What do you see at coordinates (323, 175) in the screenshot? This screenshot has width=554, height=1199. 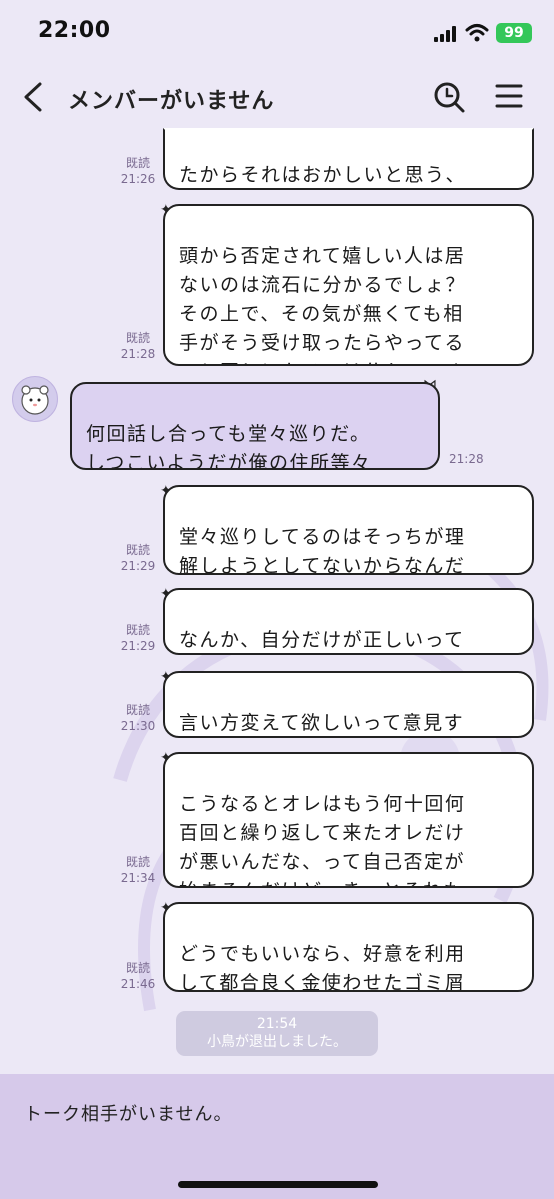 I see `message-text: たからそれはおかしいと思う、 って意見` at bounding box center [323, 175].